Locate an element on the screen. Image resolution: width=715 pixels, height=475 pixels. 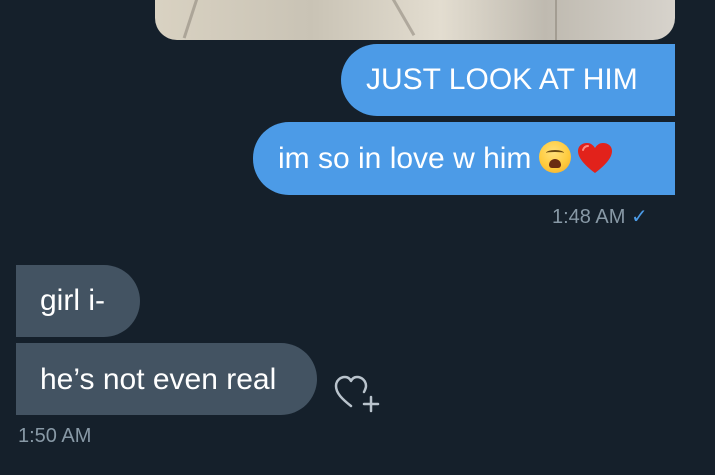
red-heart-emoji is located at coordinates (595, 162).